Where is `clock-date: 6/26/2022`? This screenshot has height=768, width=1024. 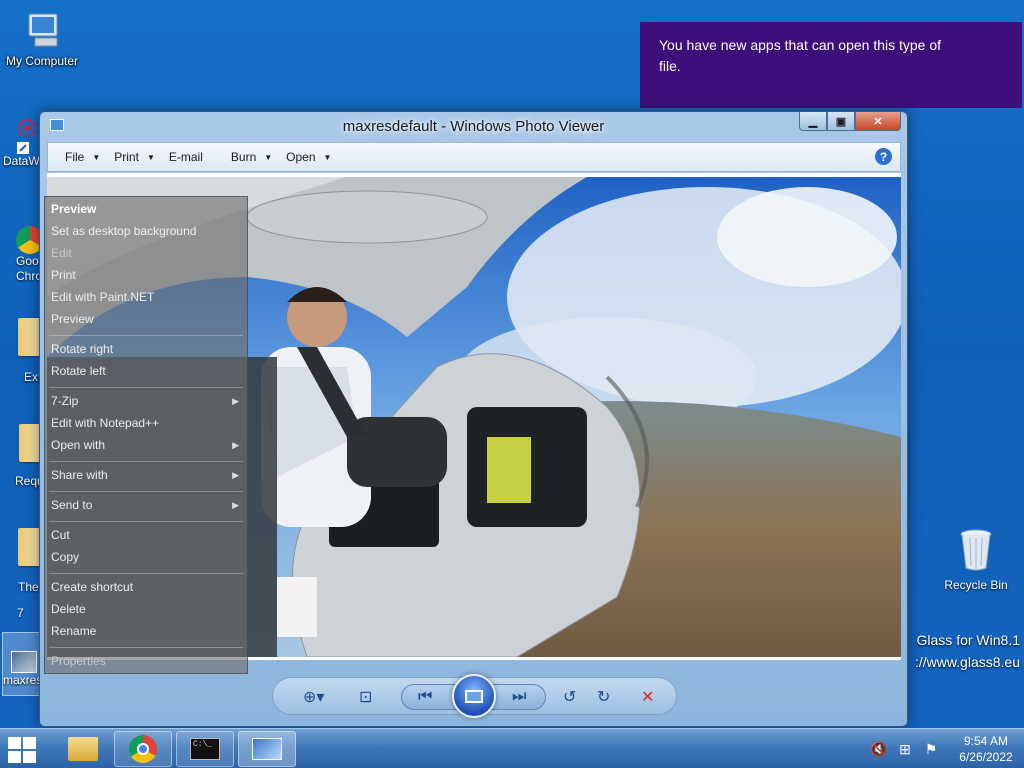
clock-date: 6/26/2022 is located at coordinates (986, 757).